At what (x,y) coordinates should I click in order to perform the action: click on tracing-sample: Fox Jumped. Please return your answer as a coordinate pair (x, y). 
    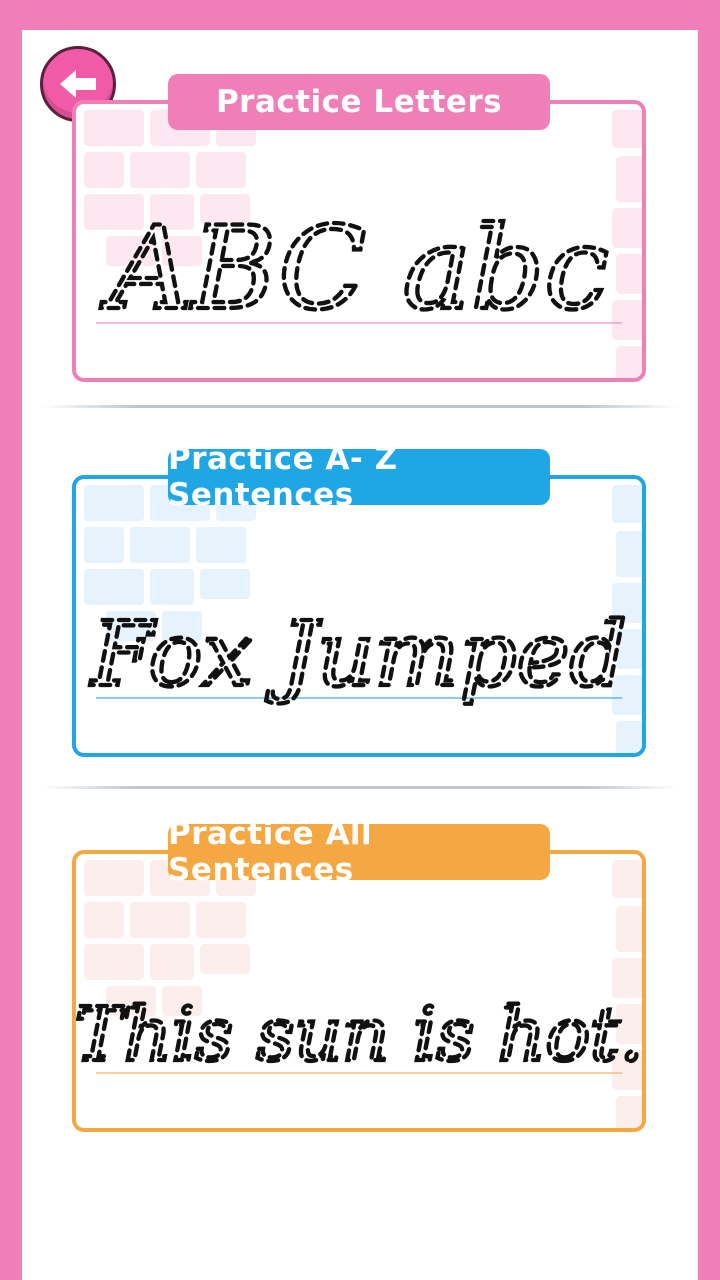
    Looking at the image, I should click on (358, 655).